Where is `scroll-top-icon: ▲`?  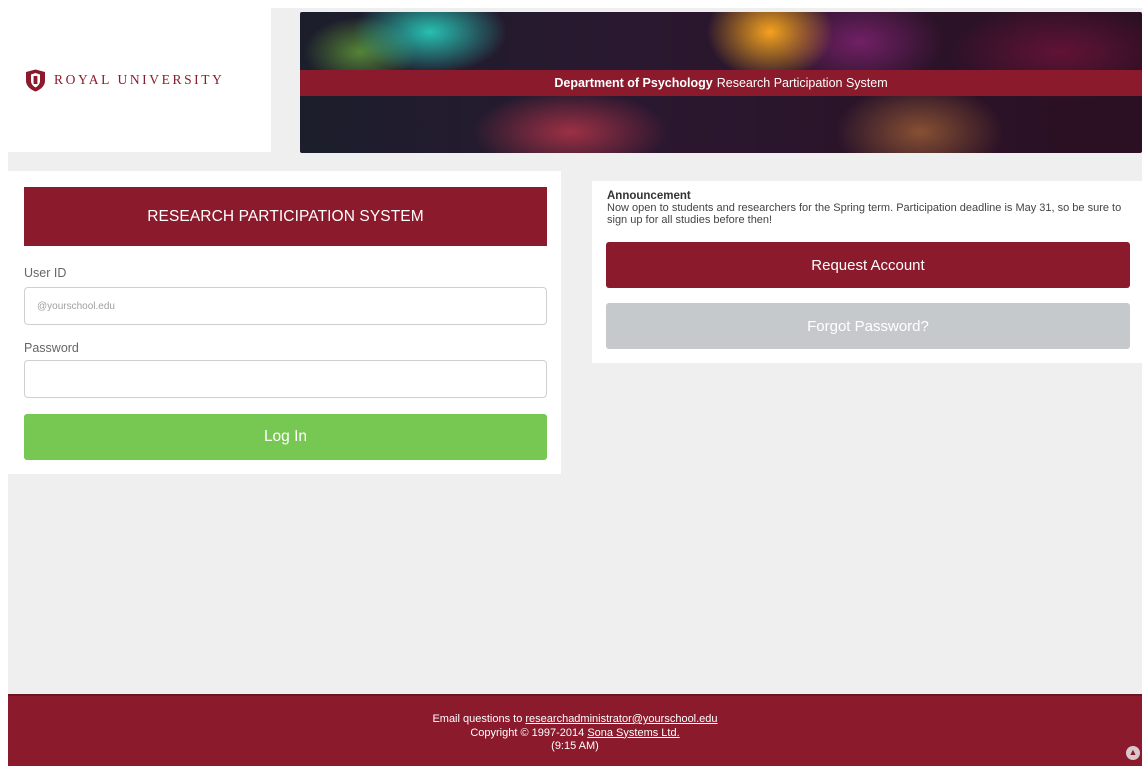
scroll-top-icon: ▲ is located at coordinates (1133, 753).